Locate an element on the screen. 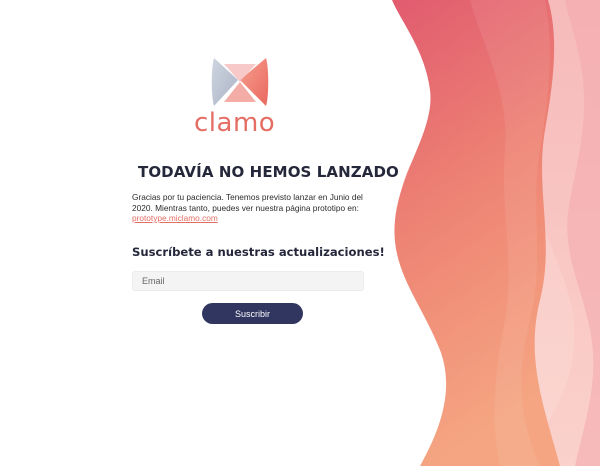 This screenshot has width=600, height=466. subscribe-button: Suscribir is located at coordinates (252, 313).